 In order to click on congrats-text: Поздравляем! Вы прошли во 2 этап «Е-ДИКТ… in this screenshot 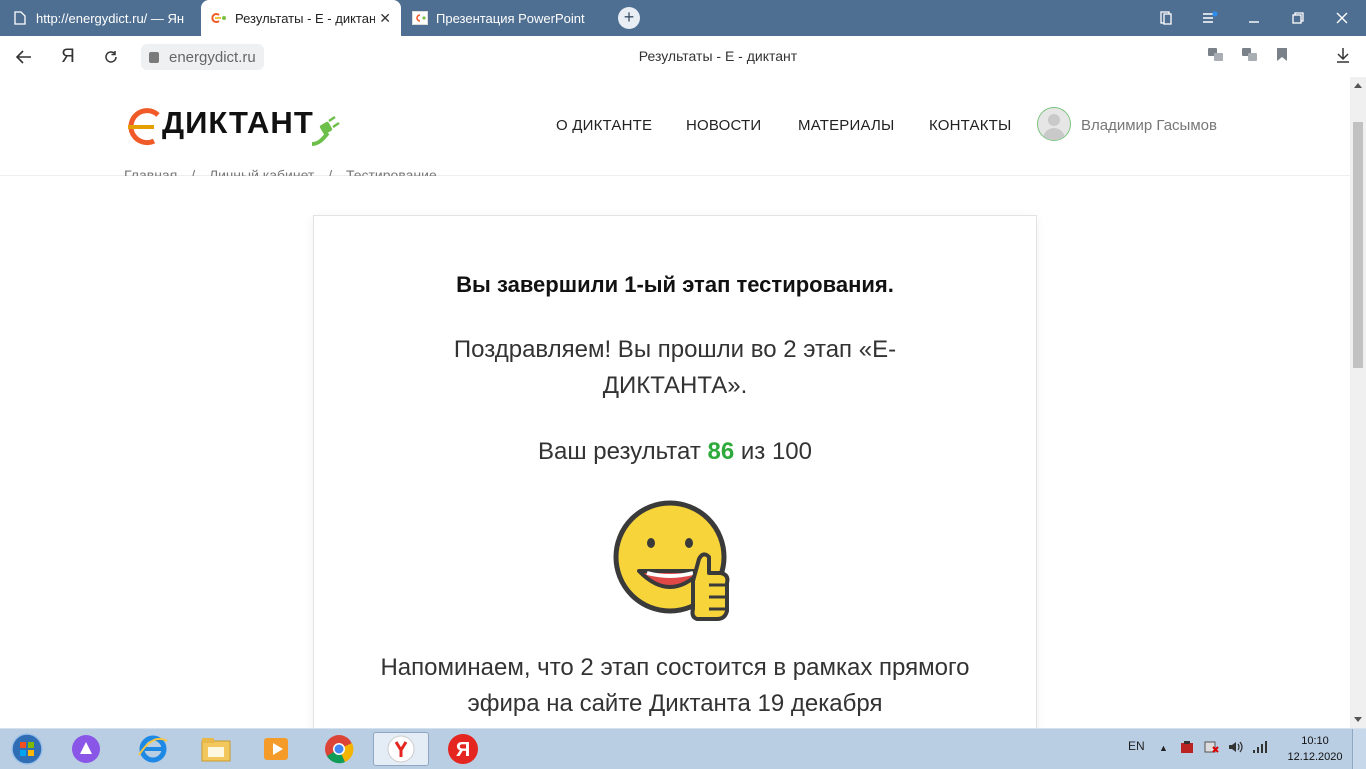, I will do `click(675, 367)`.